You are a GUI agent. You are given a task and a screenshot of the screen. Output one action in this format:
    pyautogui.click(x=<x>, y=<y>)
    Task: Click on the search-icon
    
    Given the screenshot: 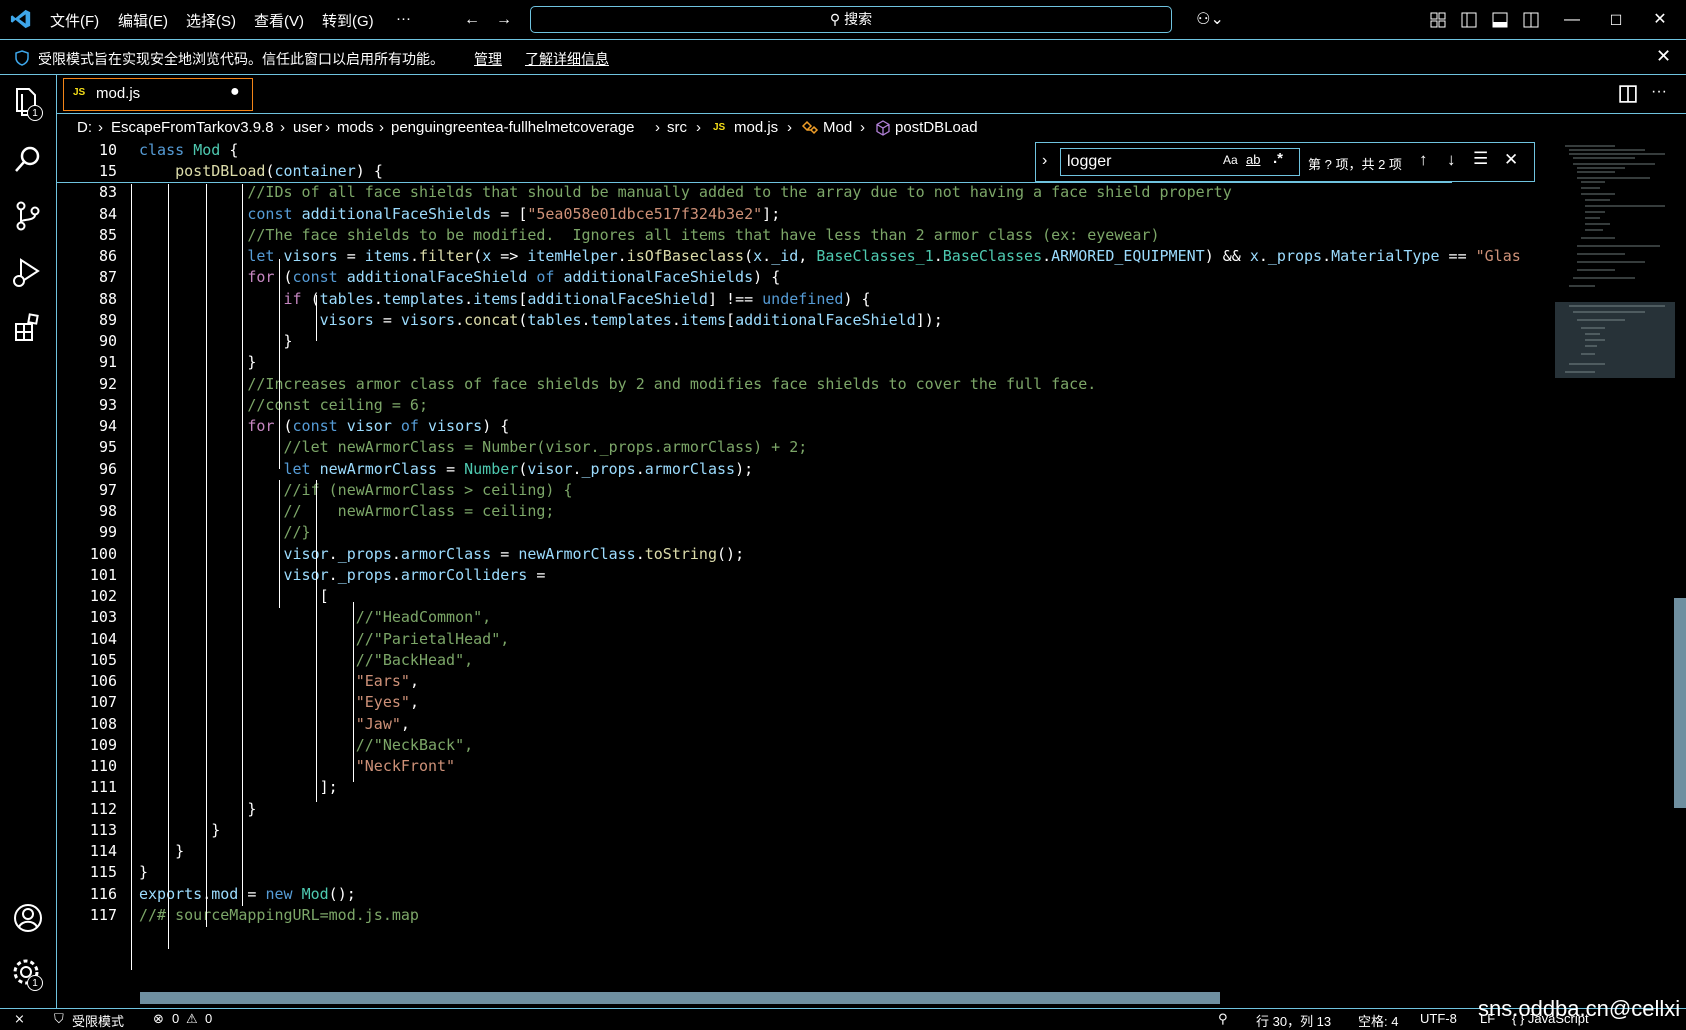 What is the action you would take?
    pyautogui.click(x=28, y=160)
    